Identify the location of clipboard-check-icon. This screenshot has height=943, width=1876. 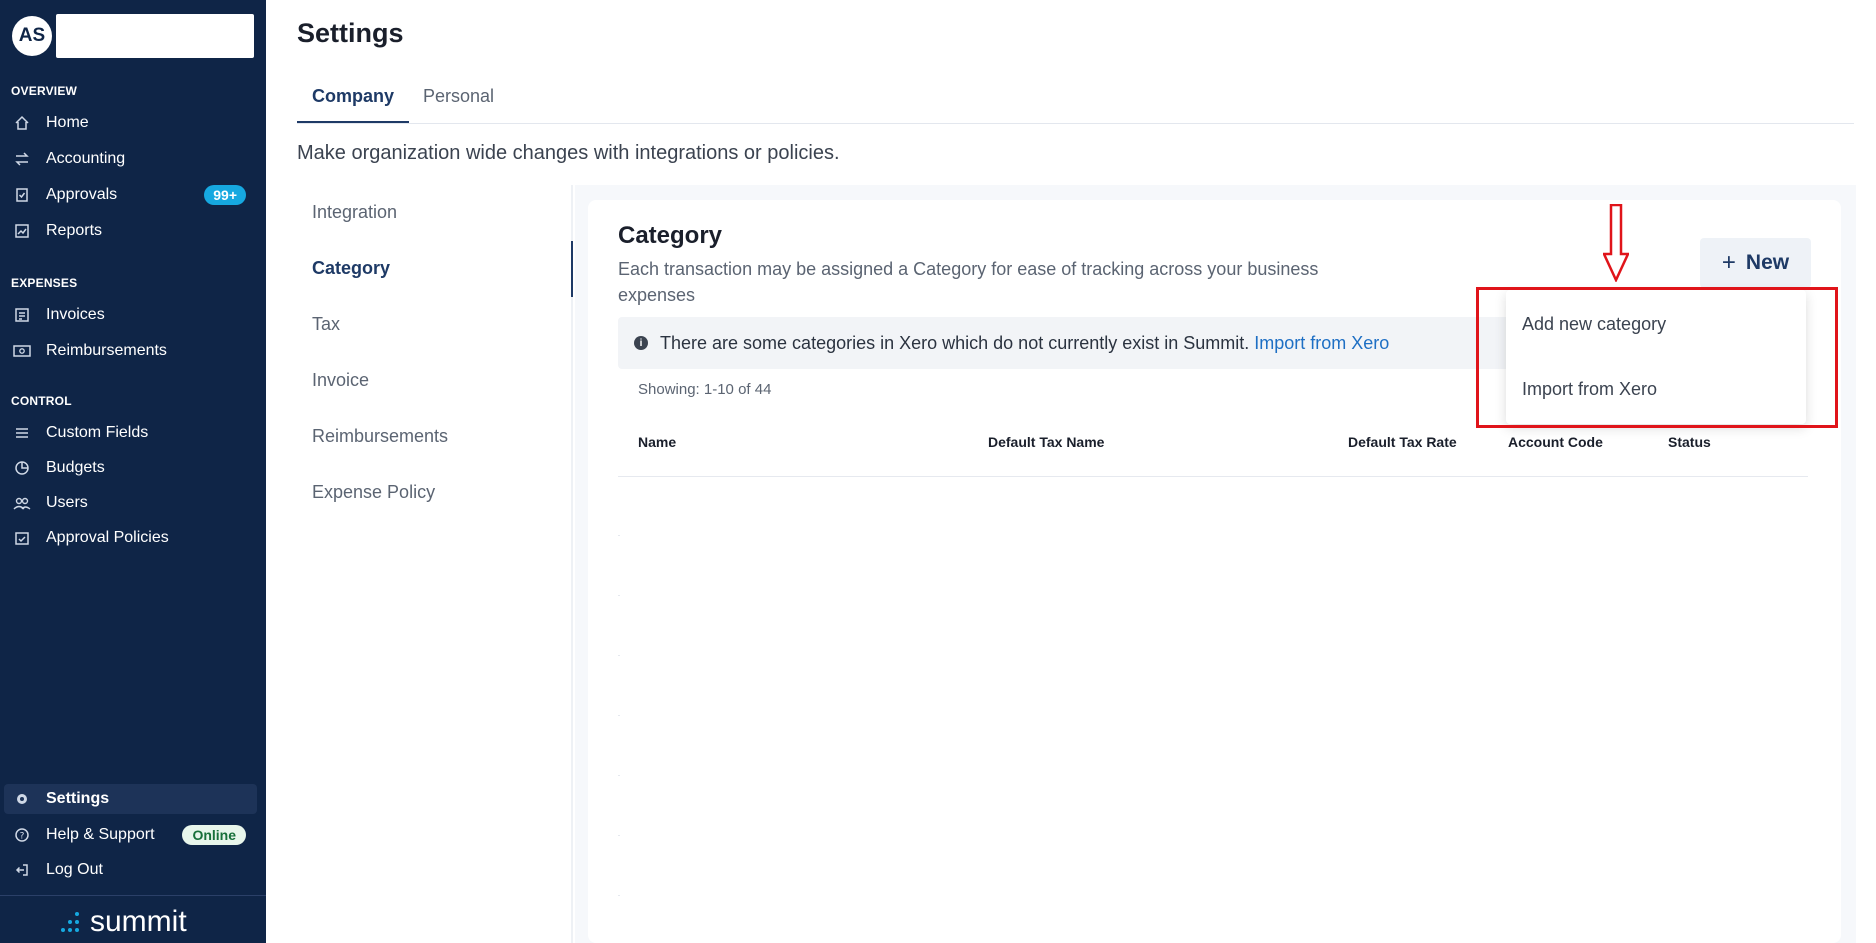
(22, 195).